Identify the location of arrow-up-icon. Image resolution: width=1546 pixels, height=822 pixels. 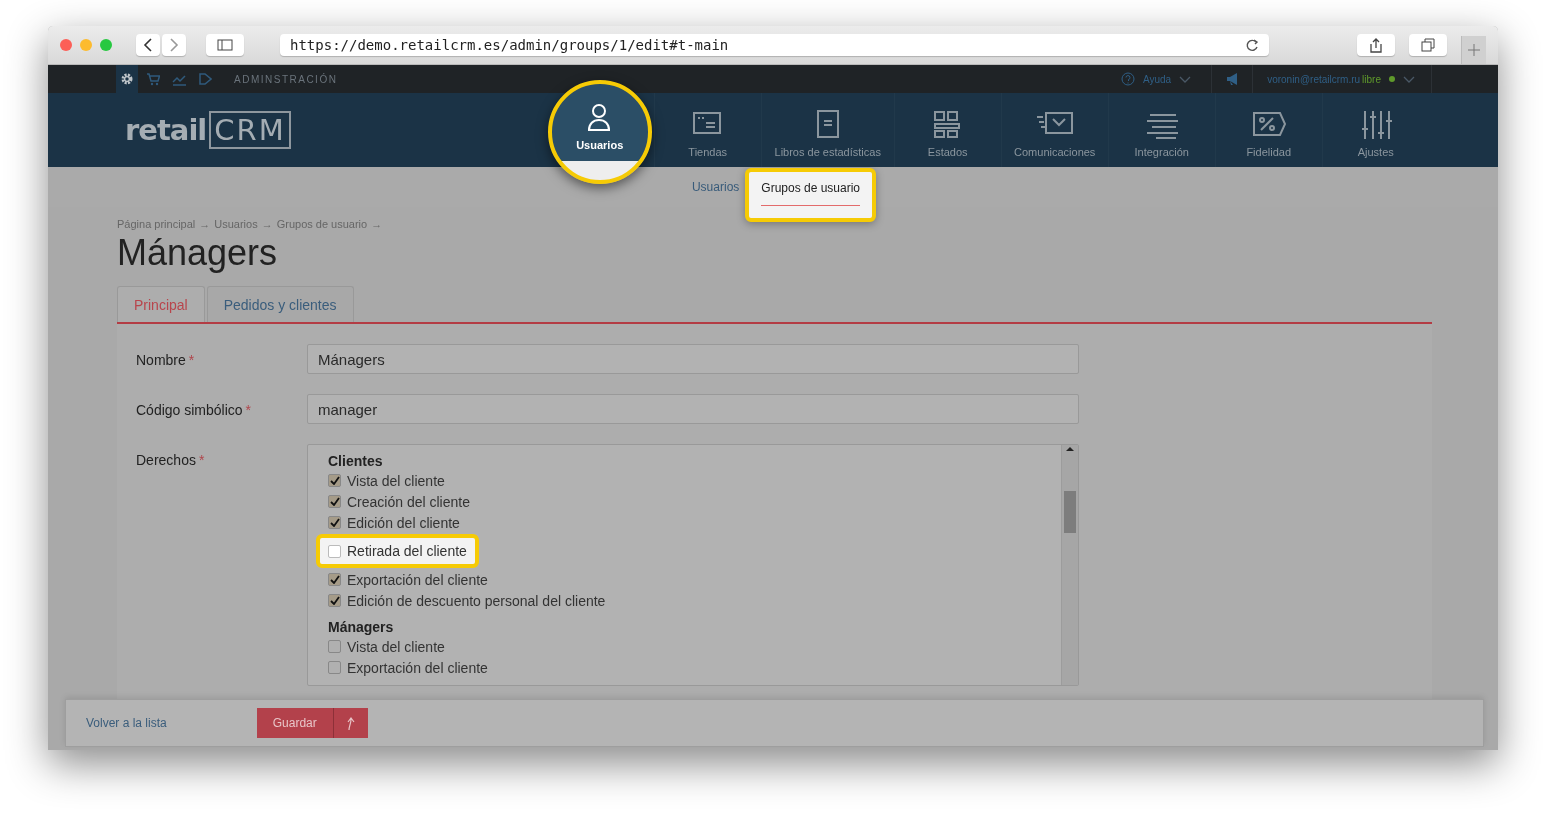
(350, 723).